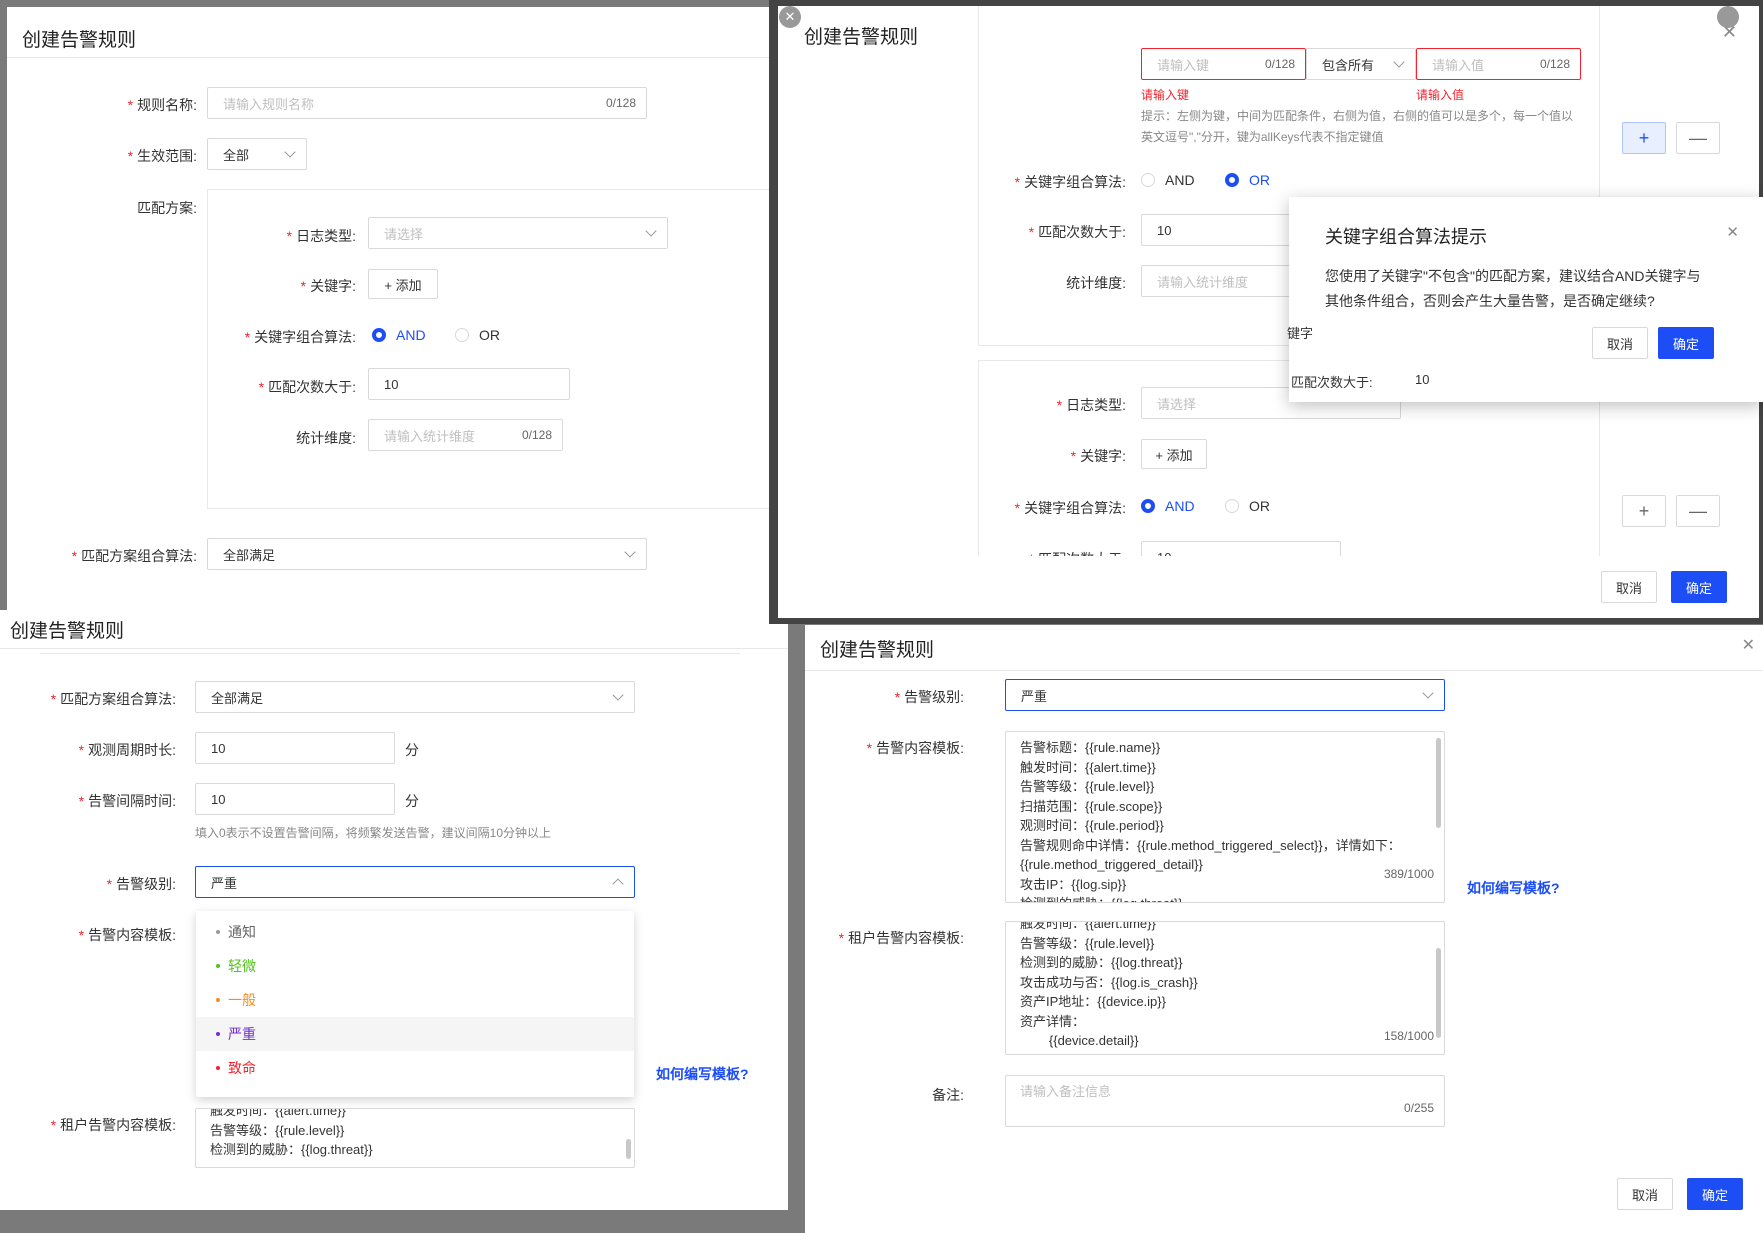 Image resolution: width=1763 pixels, height=1233 pixels. I want to click on count-label: * 匹配次数大于:, so click(307, 387).